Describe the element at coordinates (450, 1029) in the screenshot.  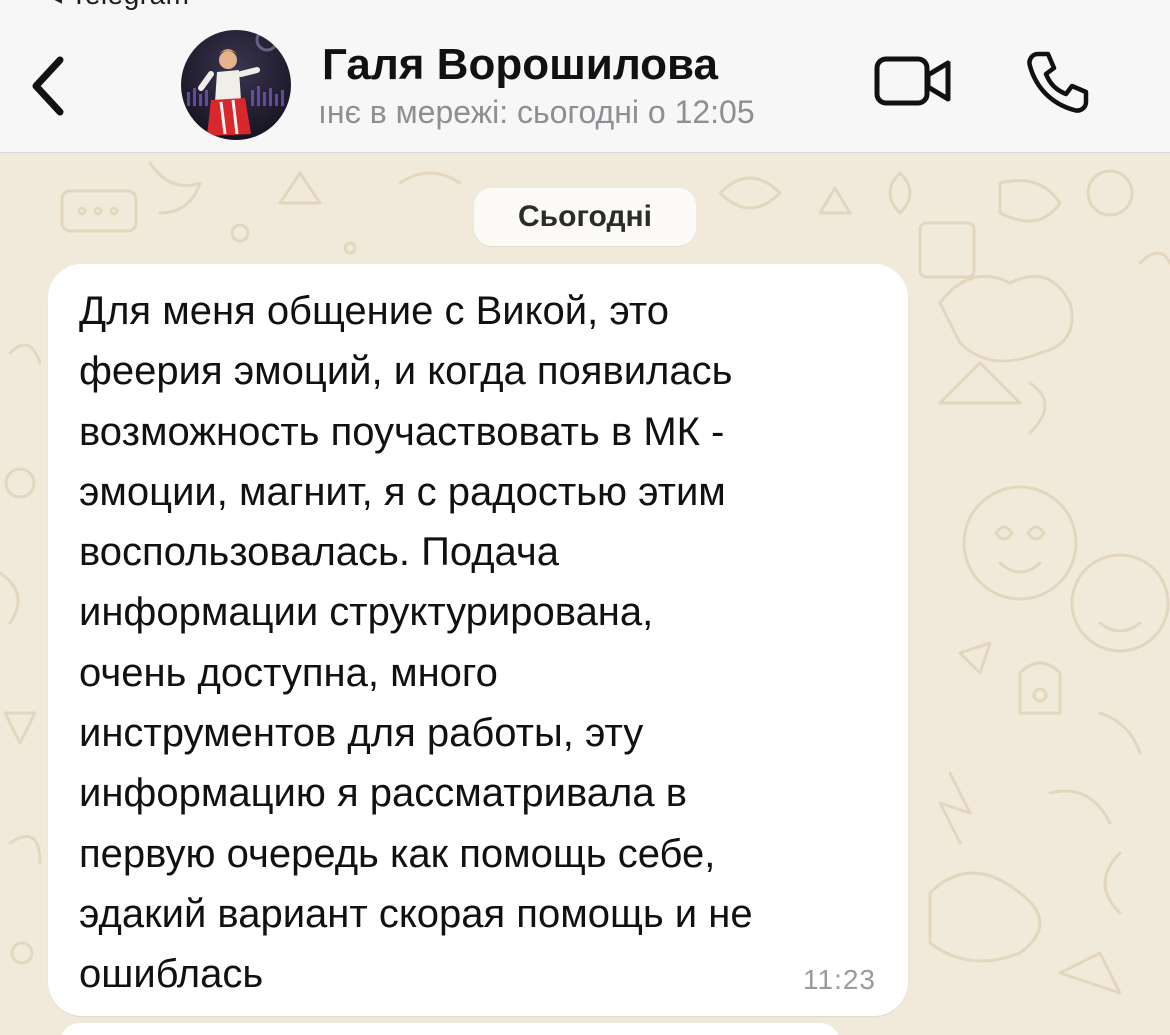
I see `next-message-bubble` at that location.